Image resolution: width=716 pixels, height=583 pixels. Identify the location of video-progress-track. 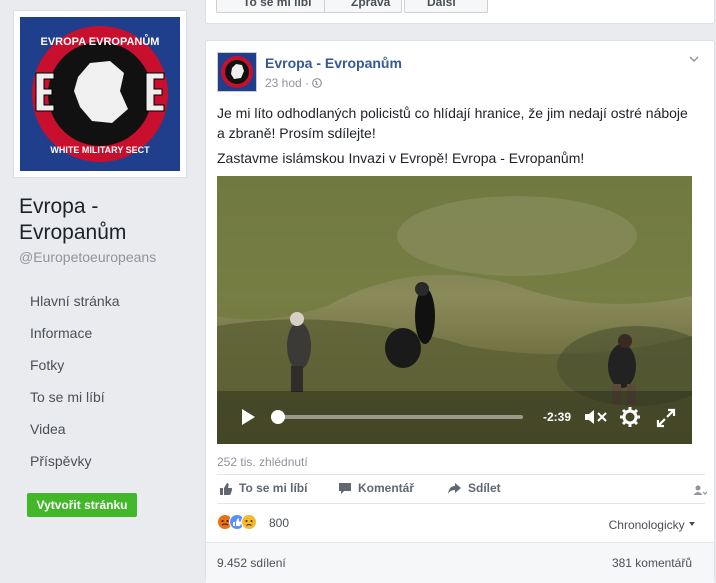
(397, 417).